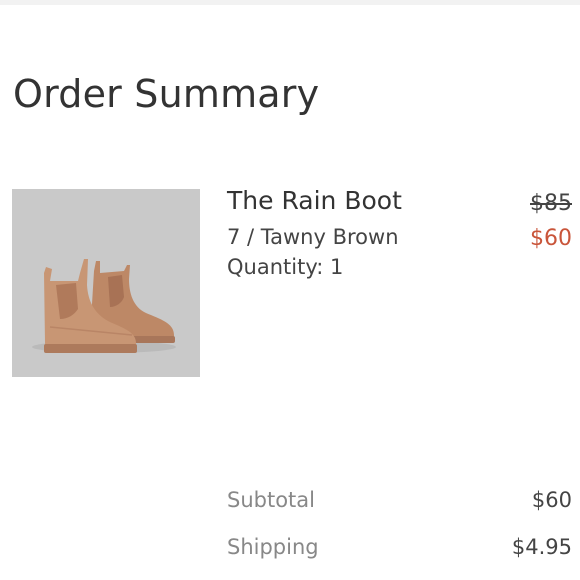  Describe the element at coordinates (551, 500) in the screenshot. I see `subtotal-value: $60` at that location.